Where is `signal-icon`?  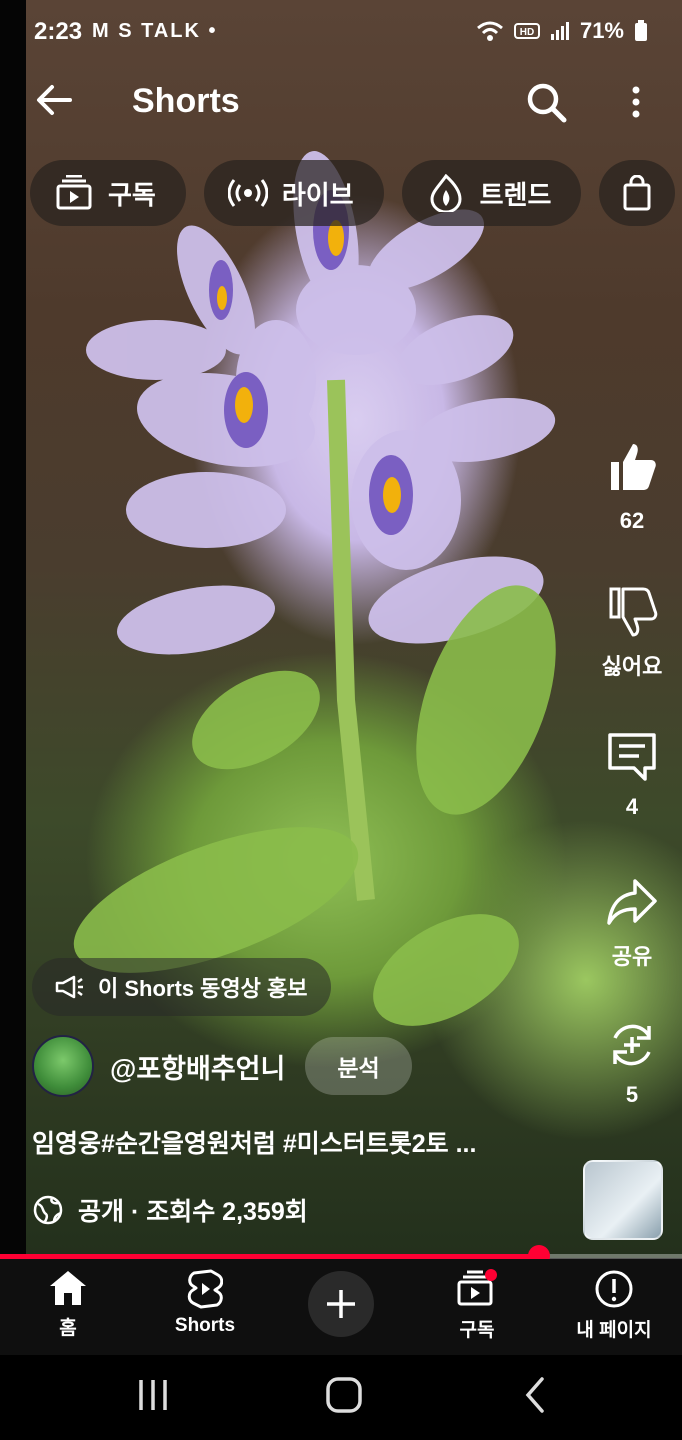 signal-icon is located at coordinates (559, 31).